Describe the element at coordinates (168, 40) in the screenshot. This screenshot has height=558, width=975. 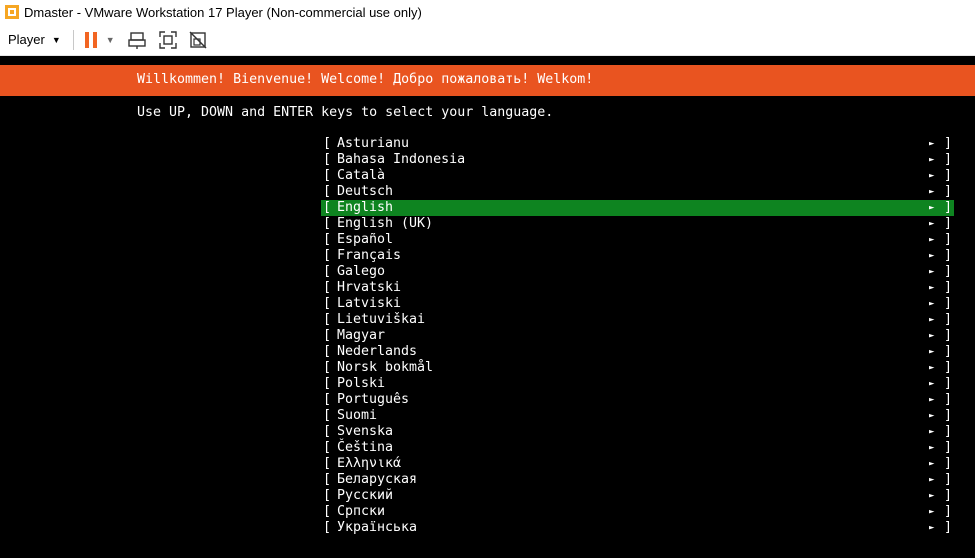
I see `full-screen-button` at that location.